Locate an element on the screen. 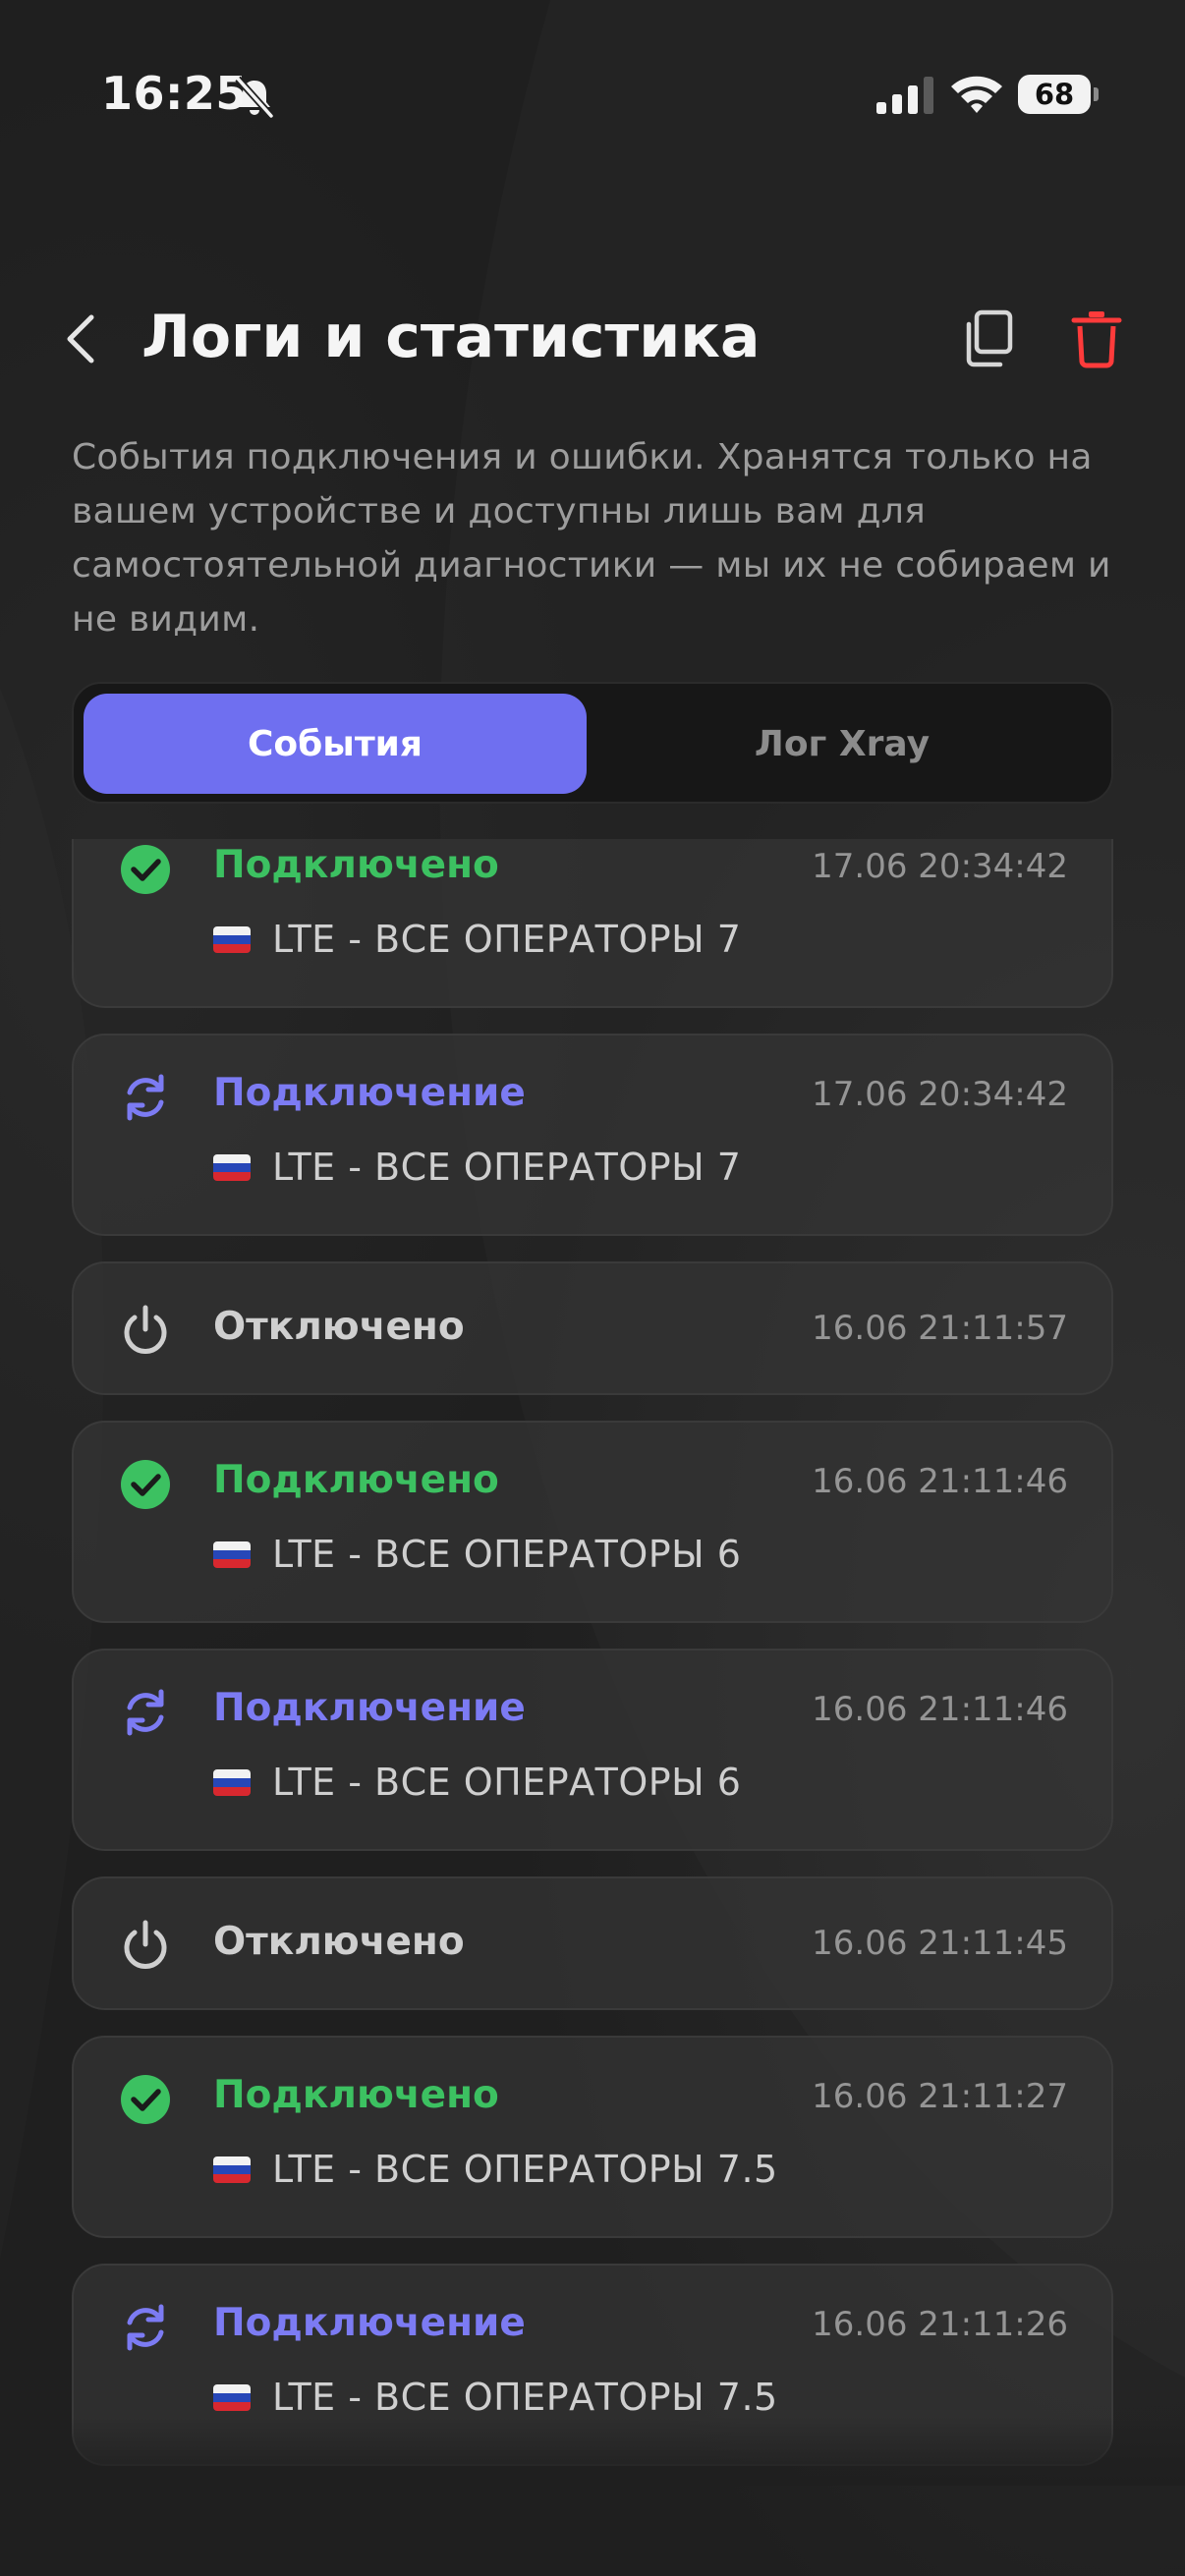  tabs-segmented-control: События Лог Xray is located at coordinates (592, 743).